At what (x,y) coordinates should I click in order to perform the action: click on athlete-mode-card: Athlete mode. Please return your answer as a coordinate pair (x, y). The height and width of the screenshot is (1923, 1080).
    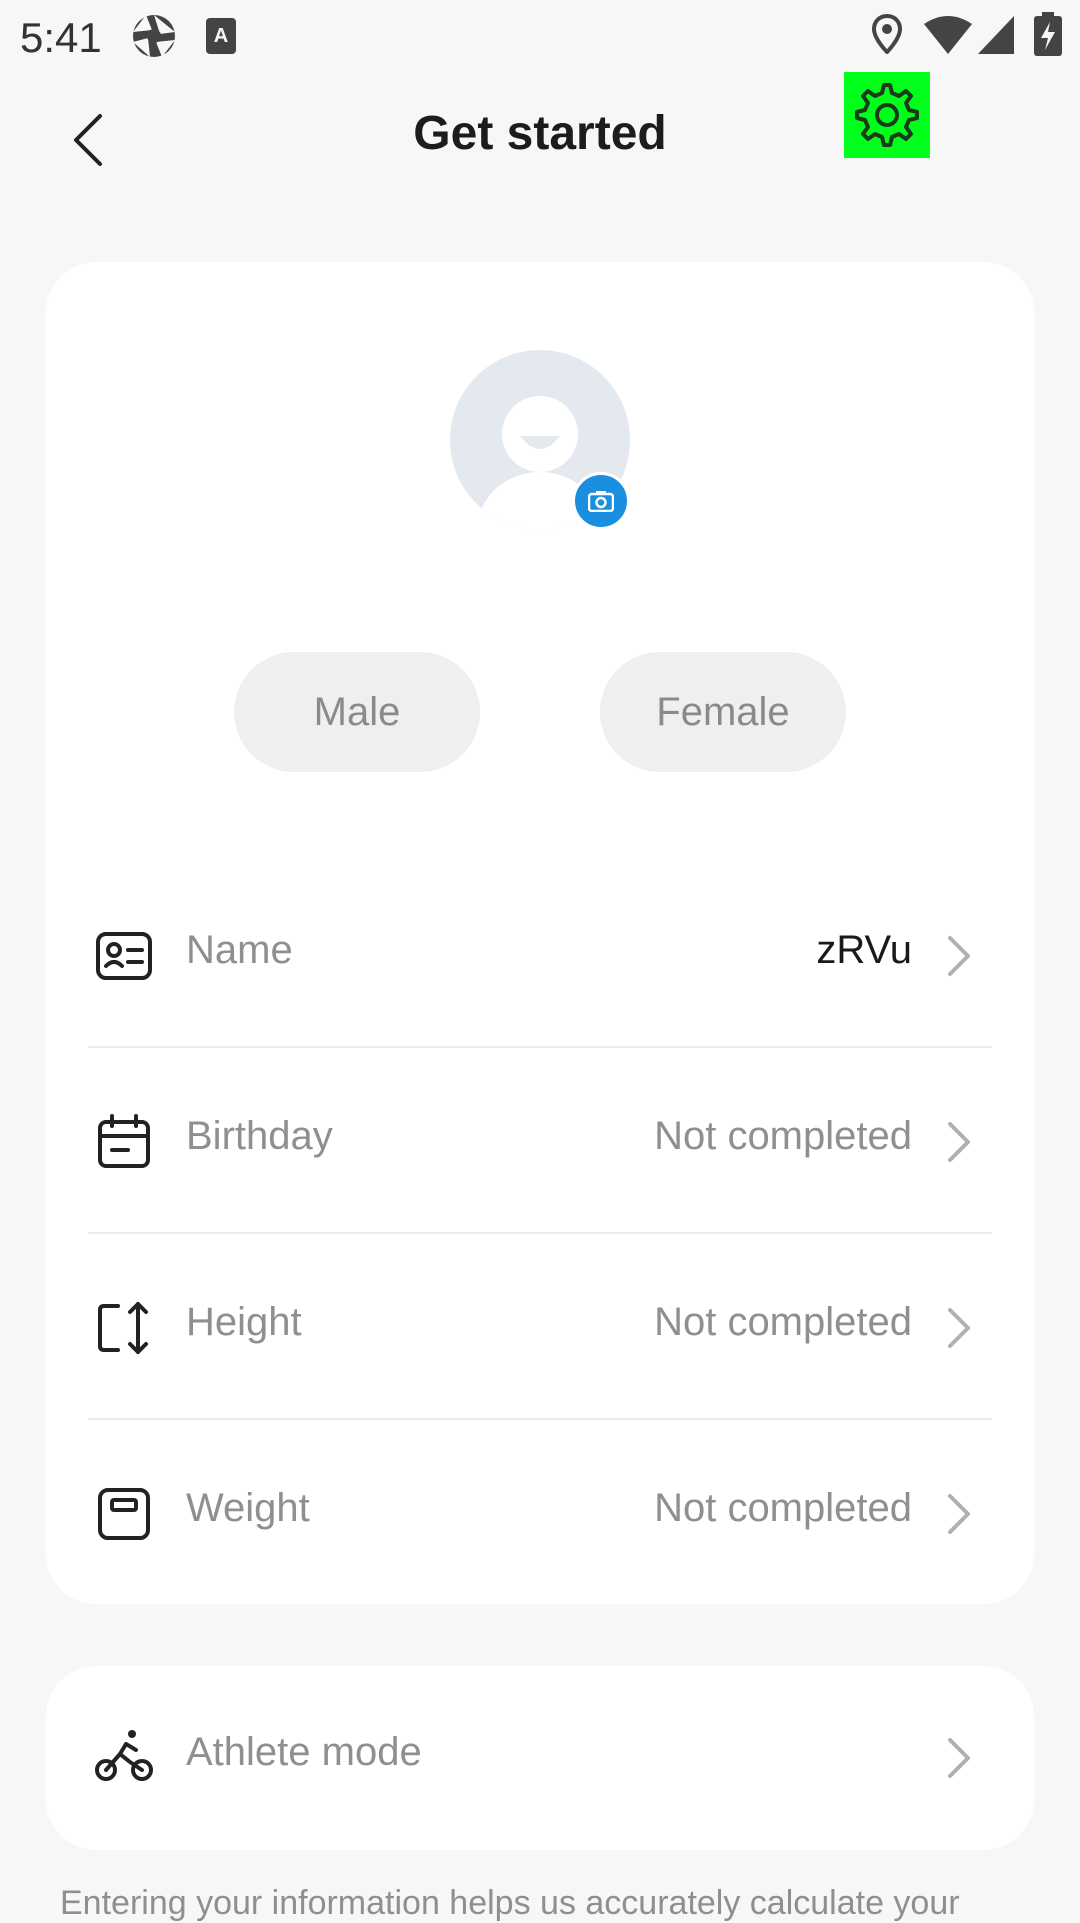
    Looking at the image, I should click on (540, 1758).